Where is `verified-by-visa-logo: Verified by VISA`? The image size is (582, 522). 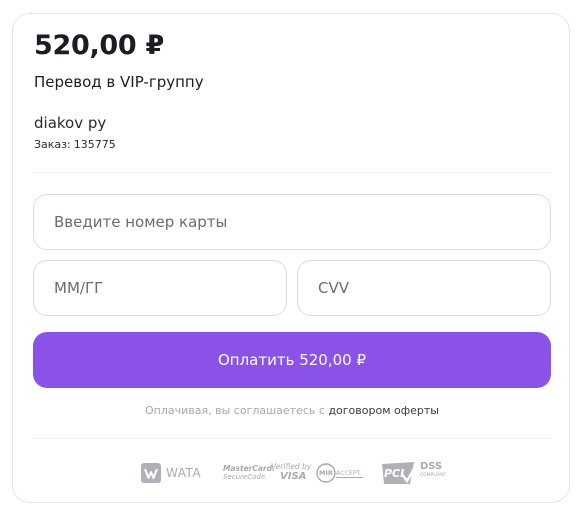 verified-by-visa-logo: Verified by VISA is located at coordinates (291, 473).